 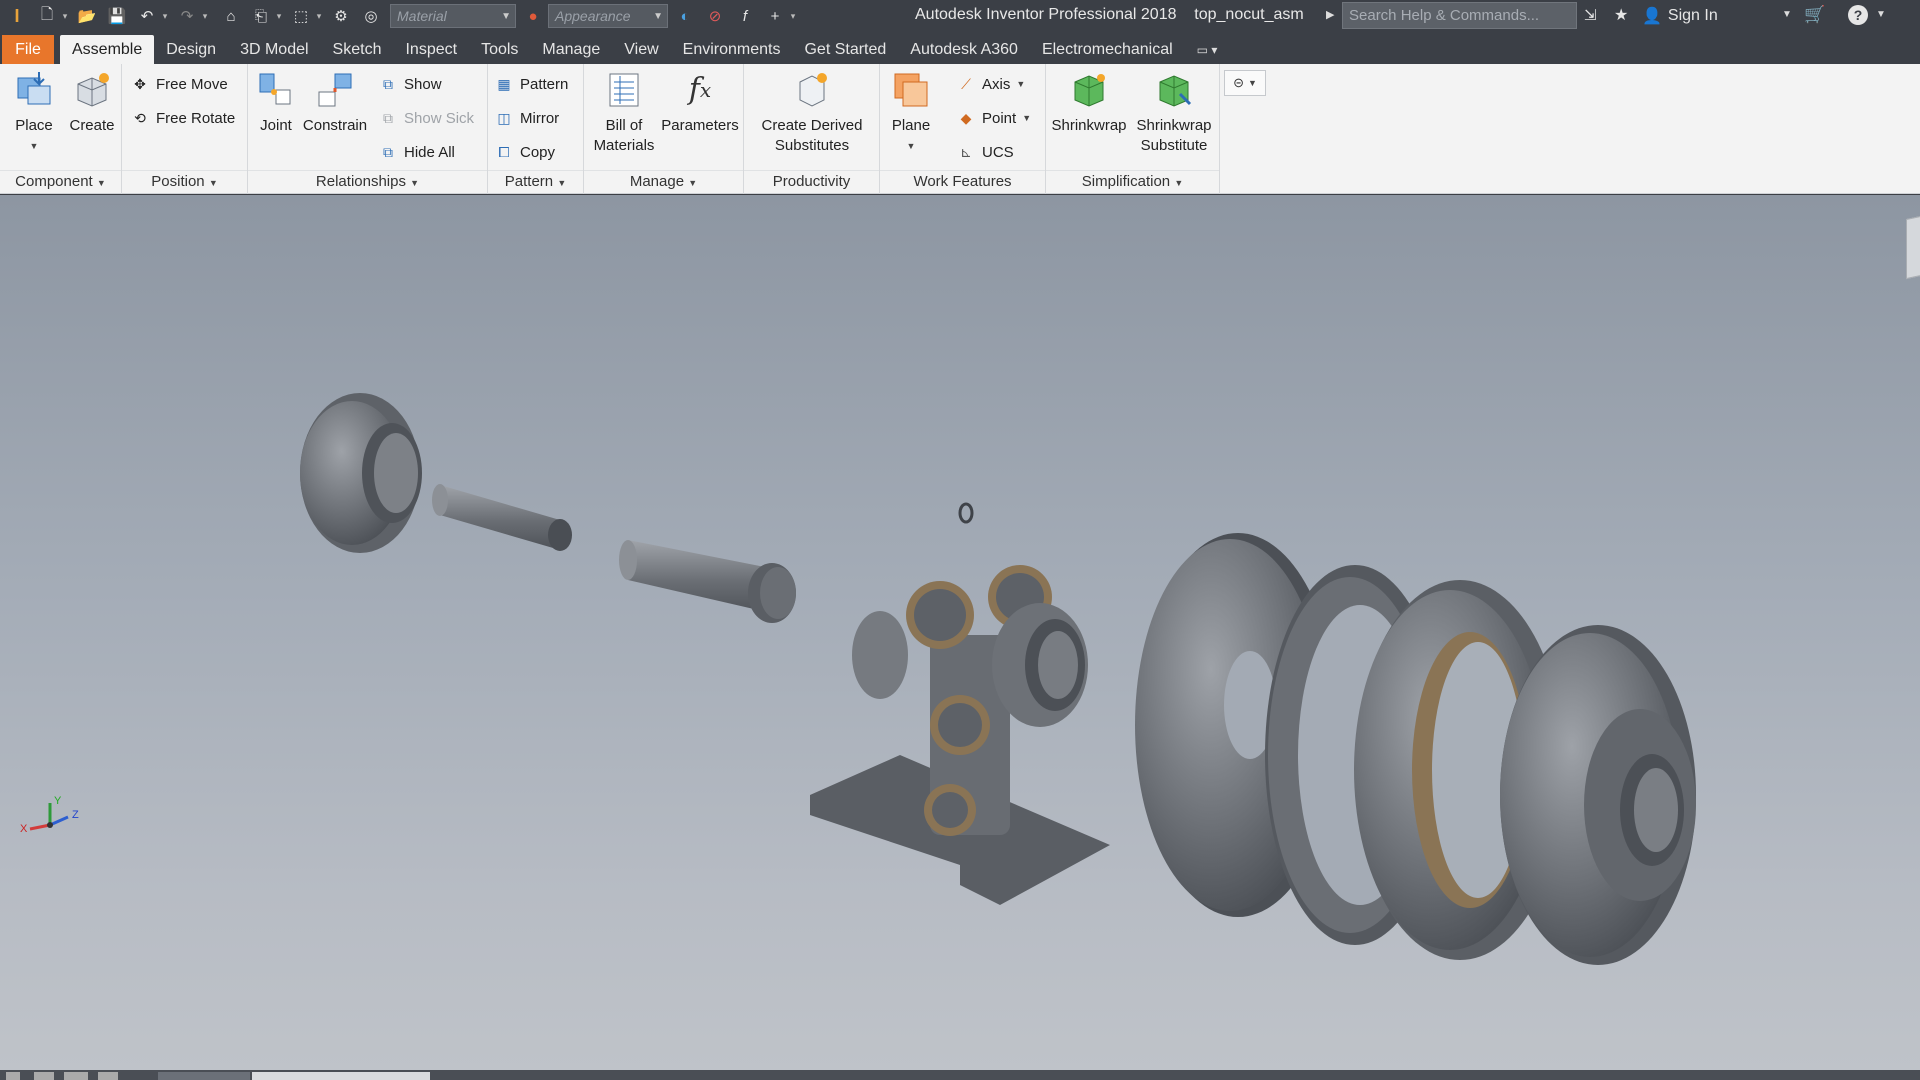 What do you see at coordinates (535, 181) in the screenshot?
I see `panel-label-pattern: Pattern ▼` at bounding box center [535, 181].